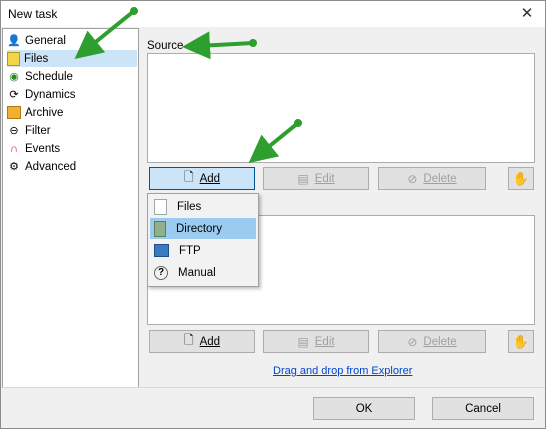 The height and width of the screenshot is (429, 546). Describe the element at coordinates (219, 45) in the screenshot. I see `arrow-to-source` at that location.